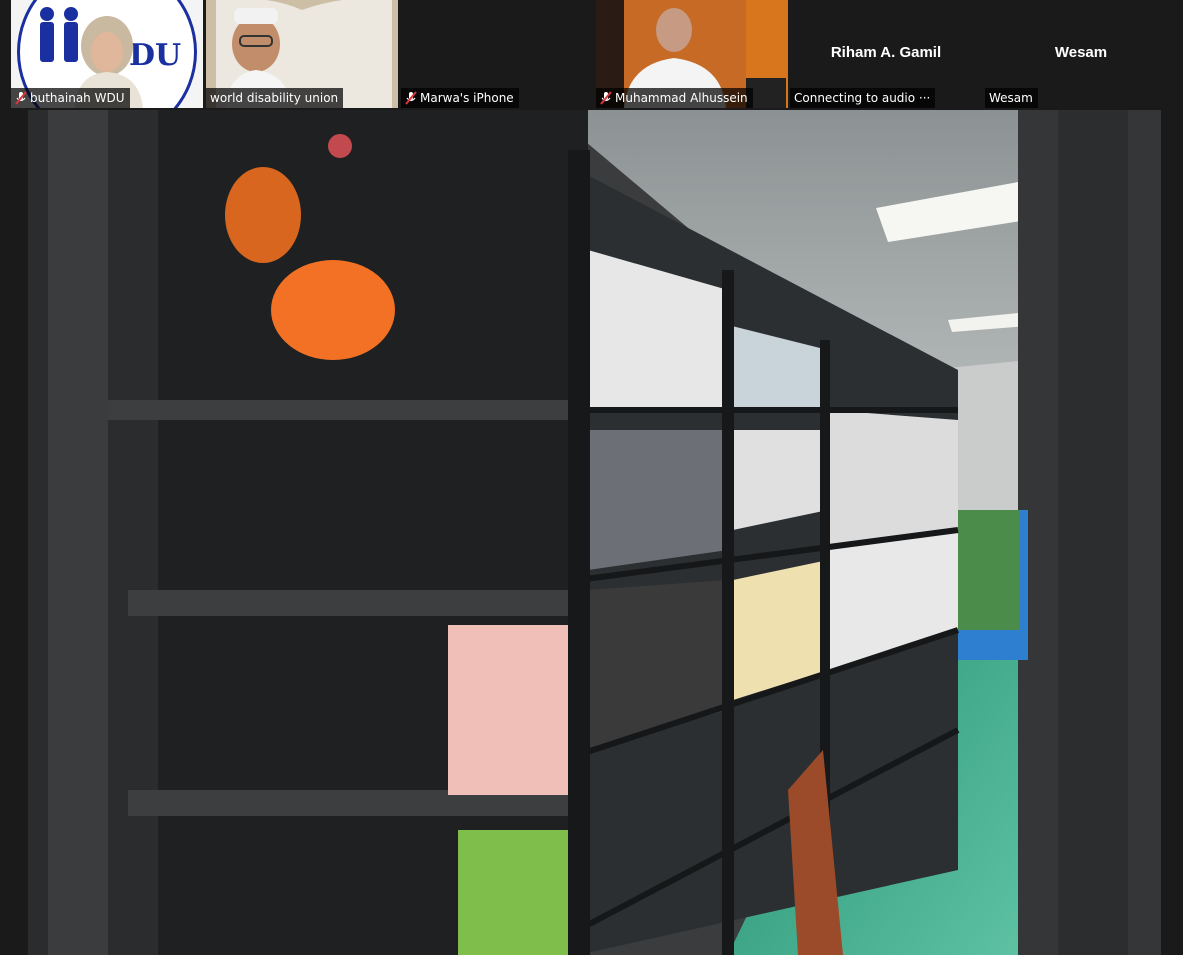 This screenshot has width=1183, height=955. I want to click on participant-name: world disability union, so click(274, 98).